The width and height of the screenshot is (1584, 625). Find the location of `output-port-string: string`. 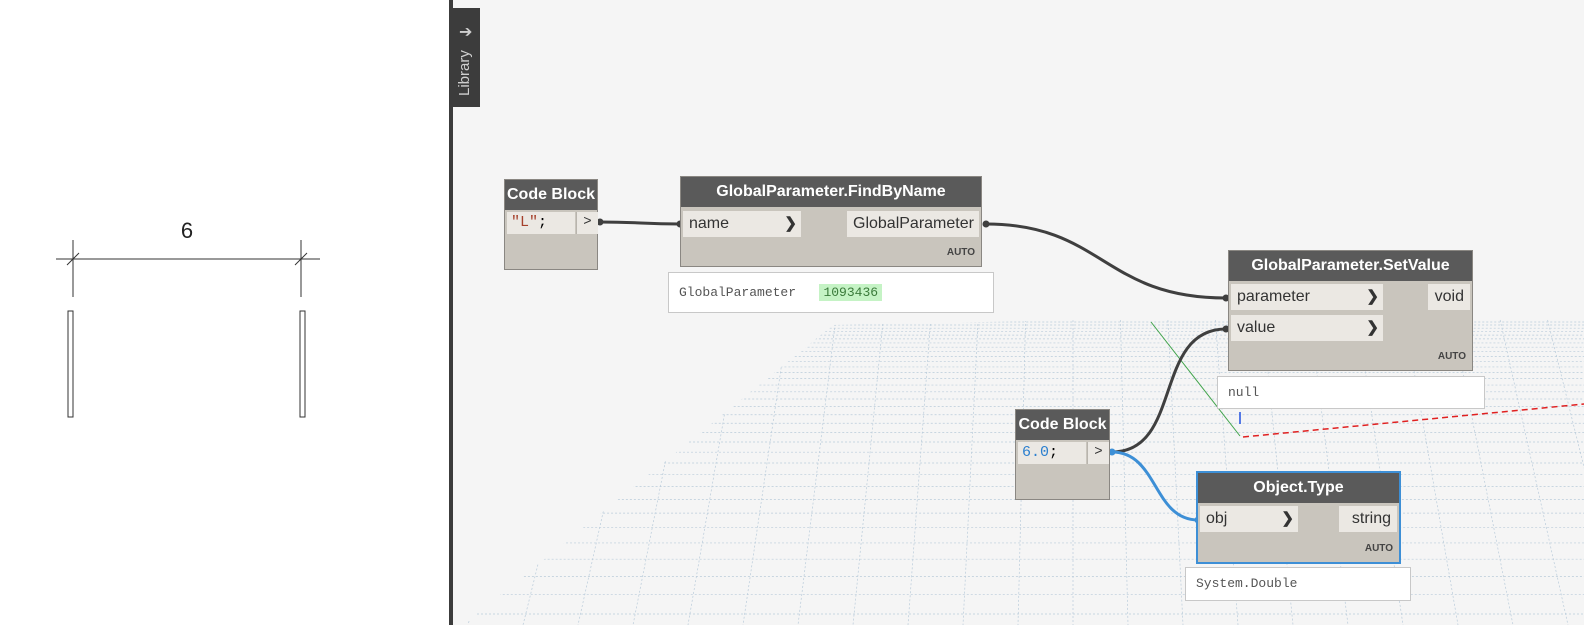

output-port-string: string is located at coordinates (1368, 519).